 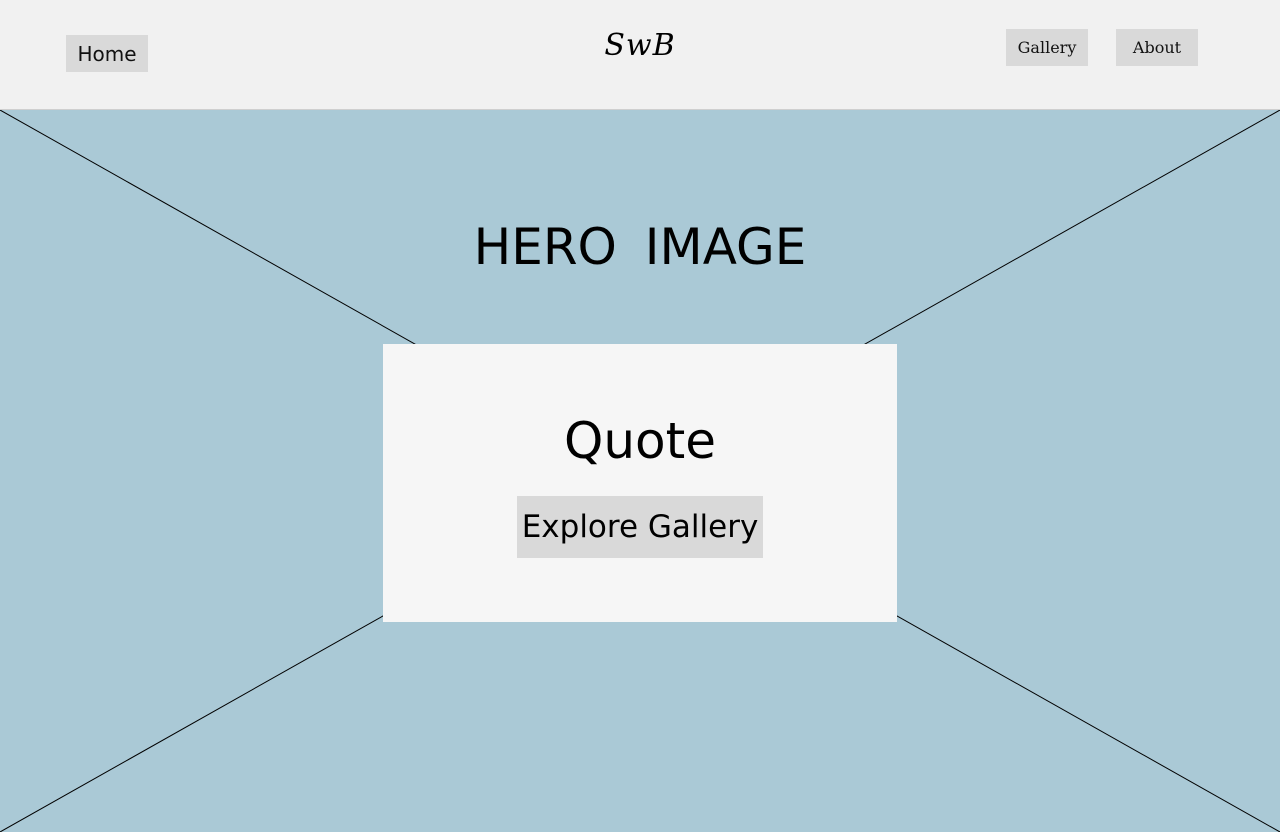 I want to click on gallery-nav-button: Gallery, so click(x=1047, y=47).